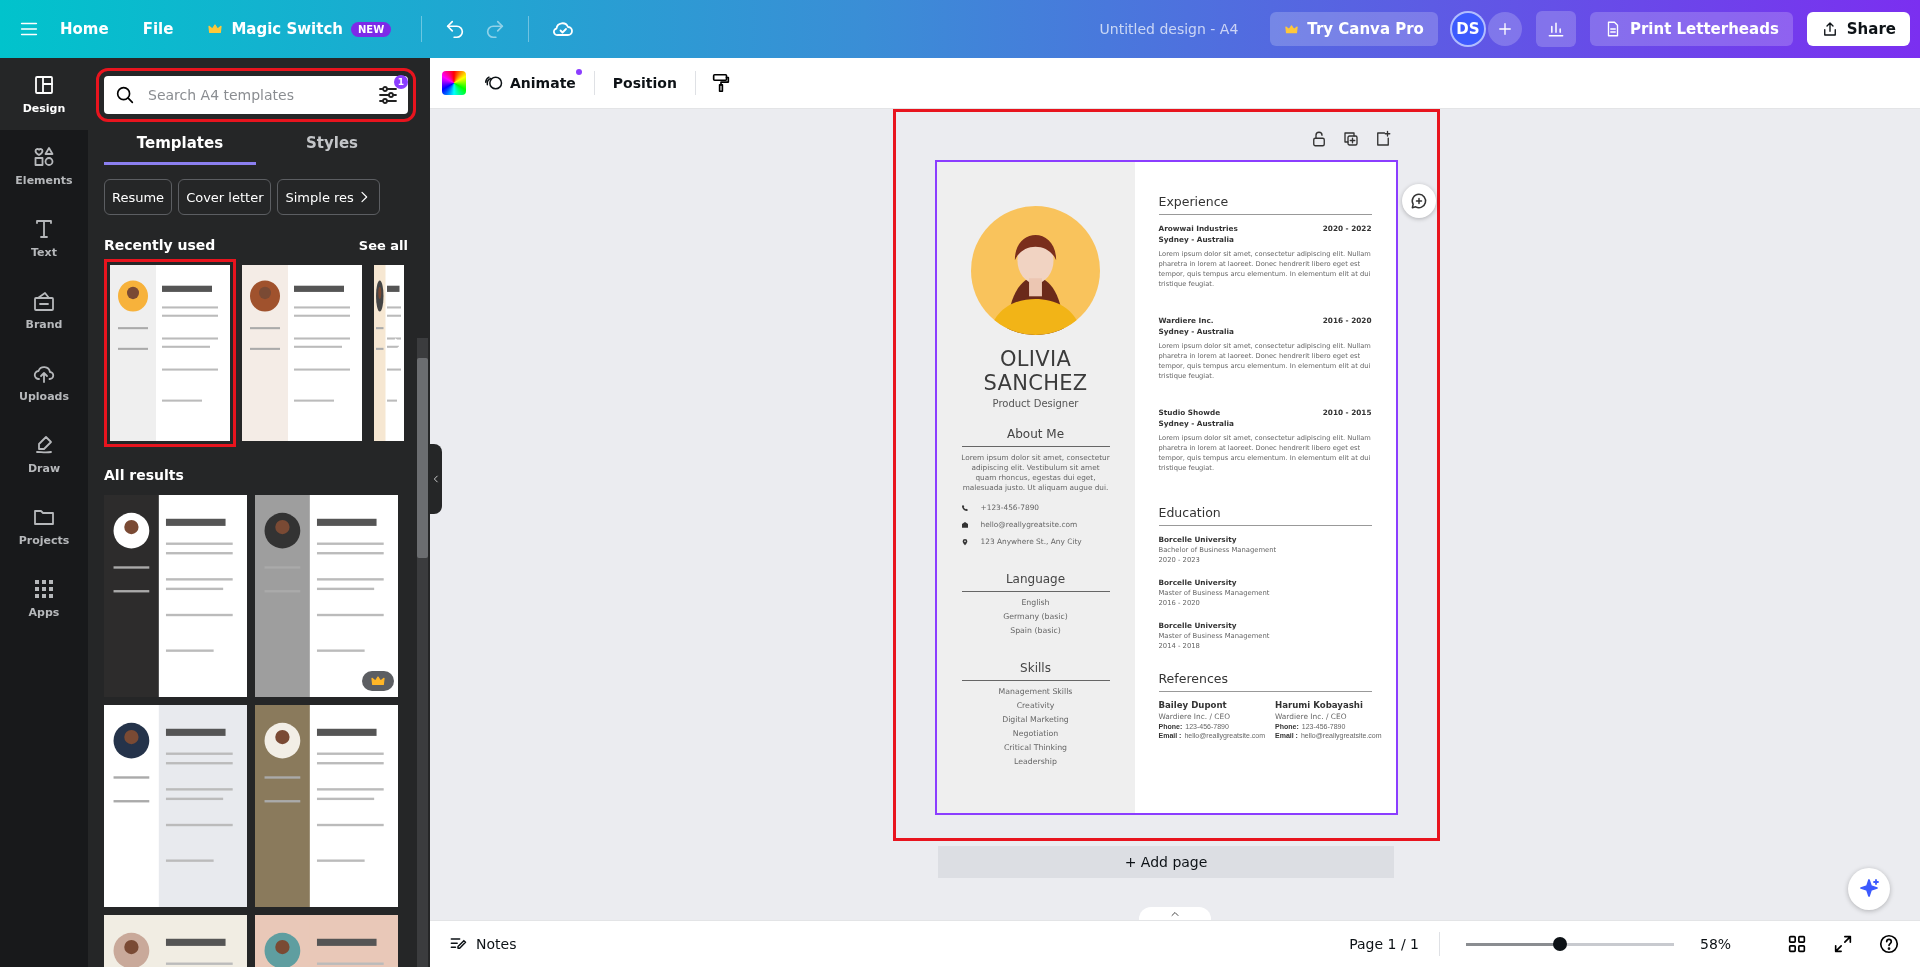 This screenshot has width=1920, height=967. I want to click on resume-heading: References, so click(1265, 681).